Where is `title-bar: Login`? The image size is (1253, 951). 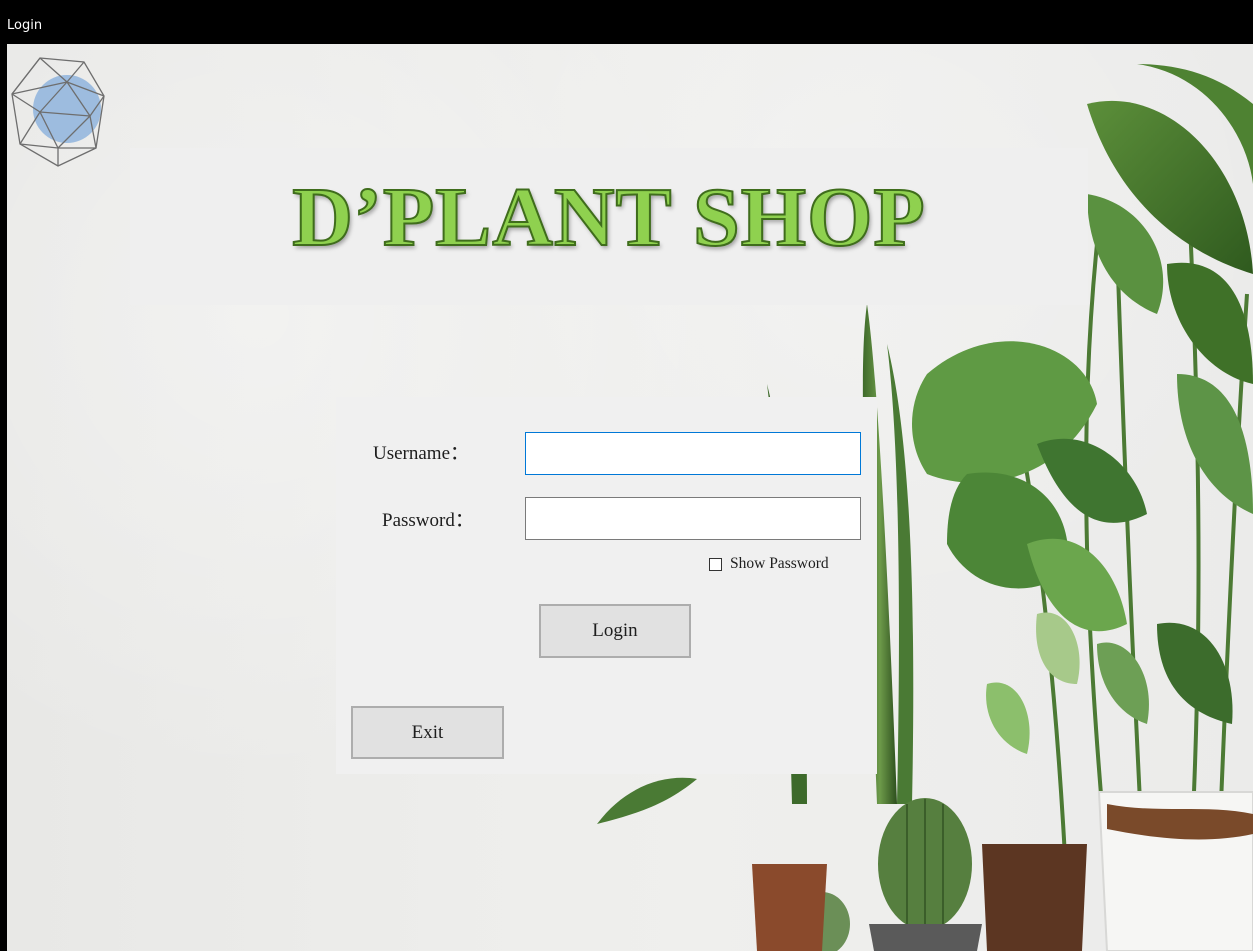 title-bar: Login is located at coordinates (630, 25).